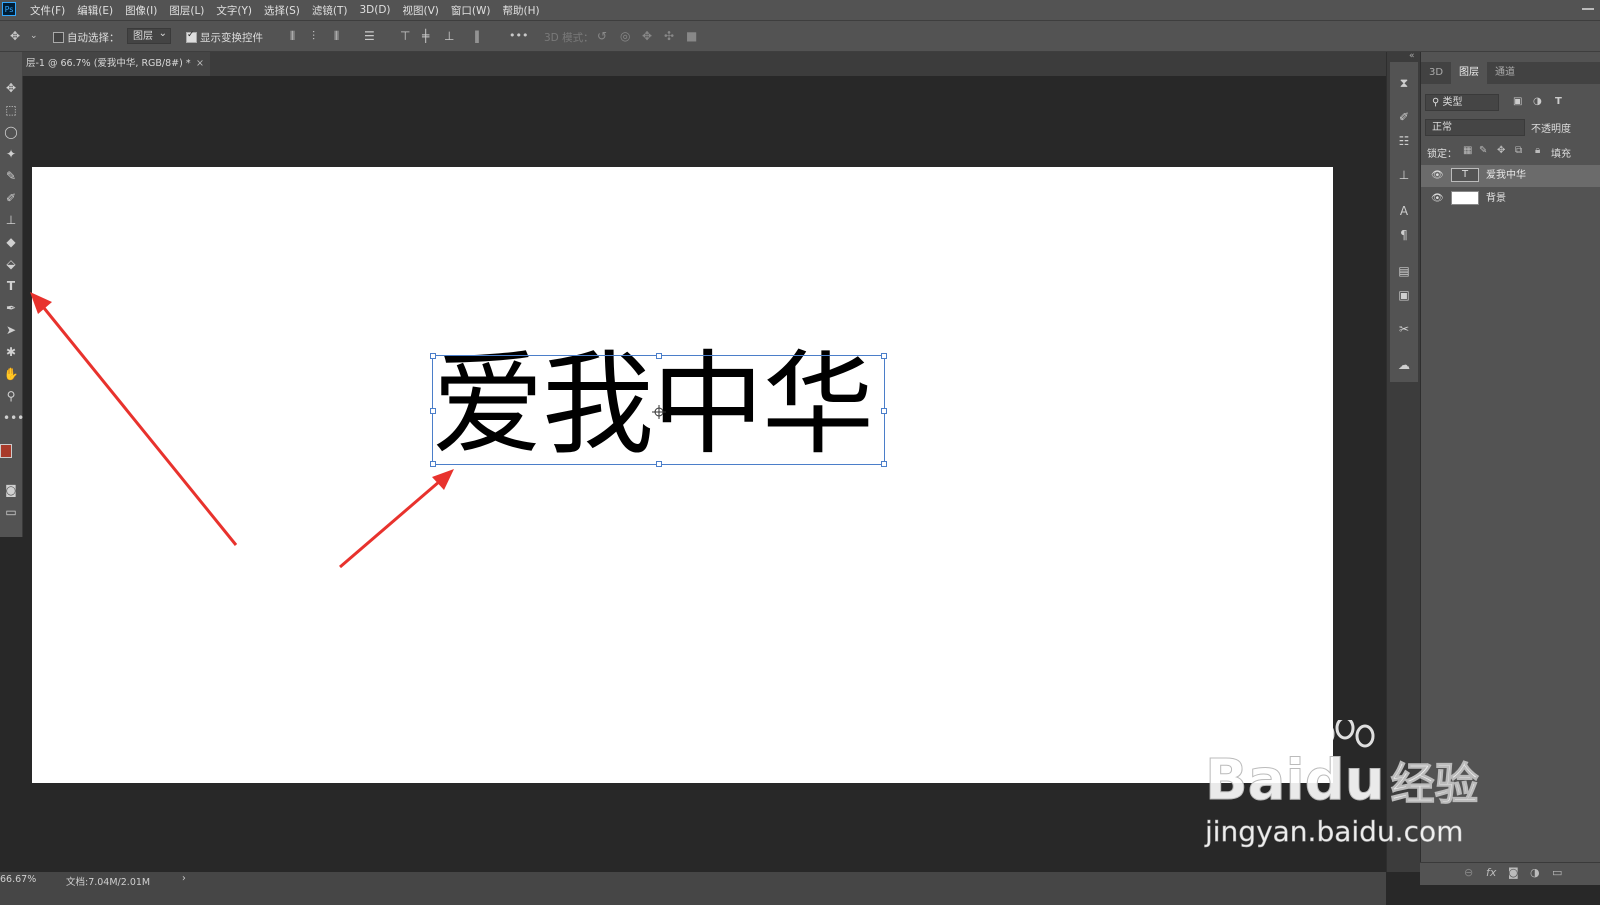 This screenshot has width=1600, height=905. I want to click on tool-presets-icon: ✂, so click(1404, 329).